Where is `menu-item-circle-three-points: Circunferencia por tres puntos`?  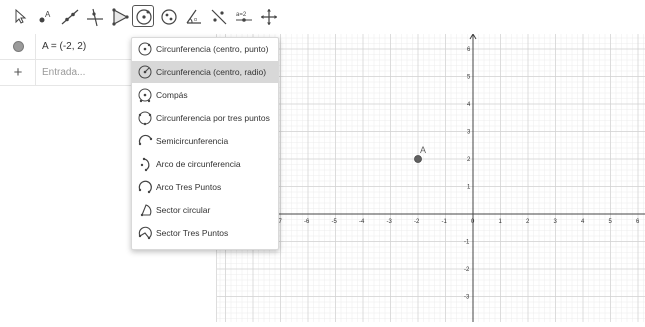 menu-item-circle-three-points: Circunferencia por tres puntos is located at coordinates (205, 118).